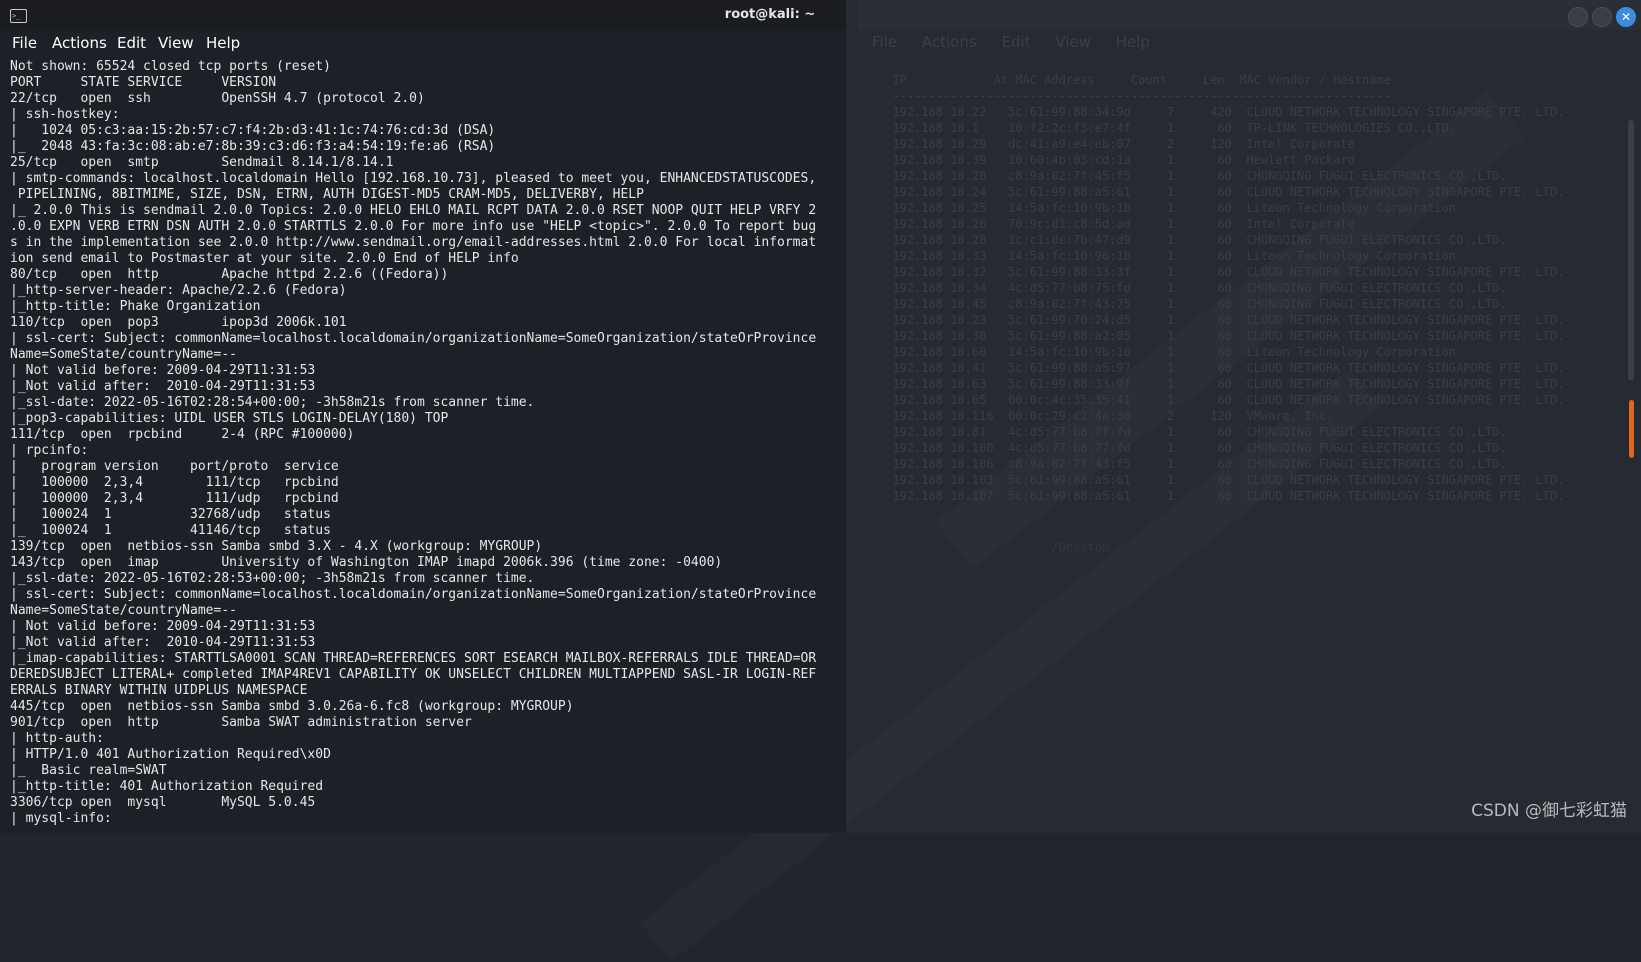  I want to click on terminal-line: | ssh-hostkey:, so click(65, 114).